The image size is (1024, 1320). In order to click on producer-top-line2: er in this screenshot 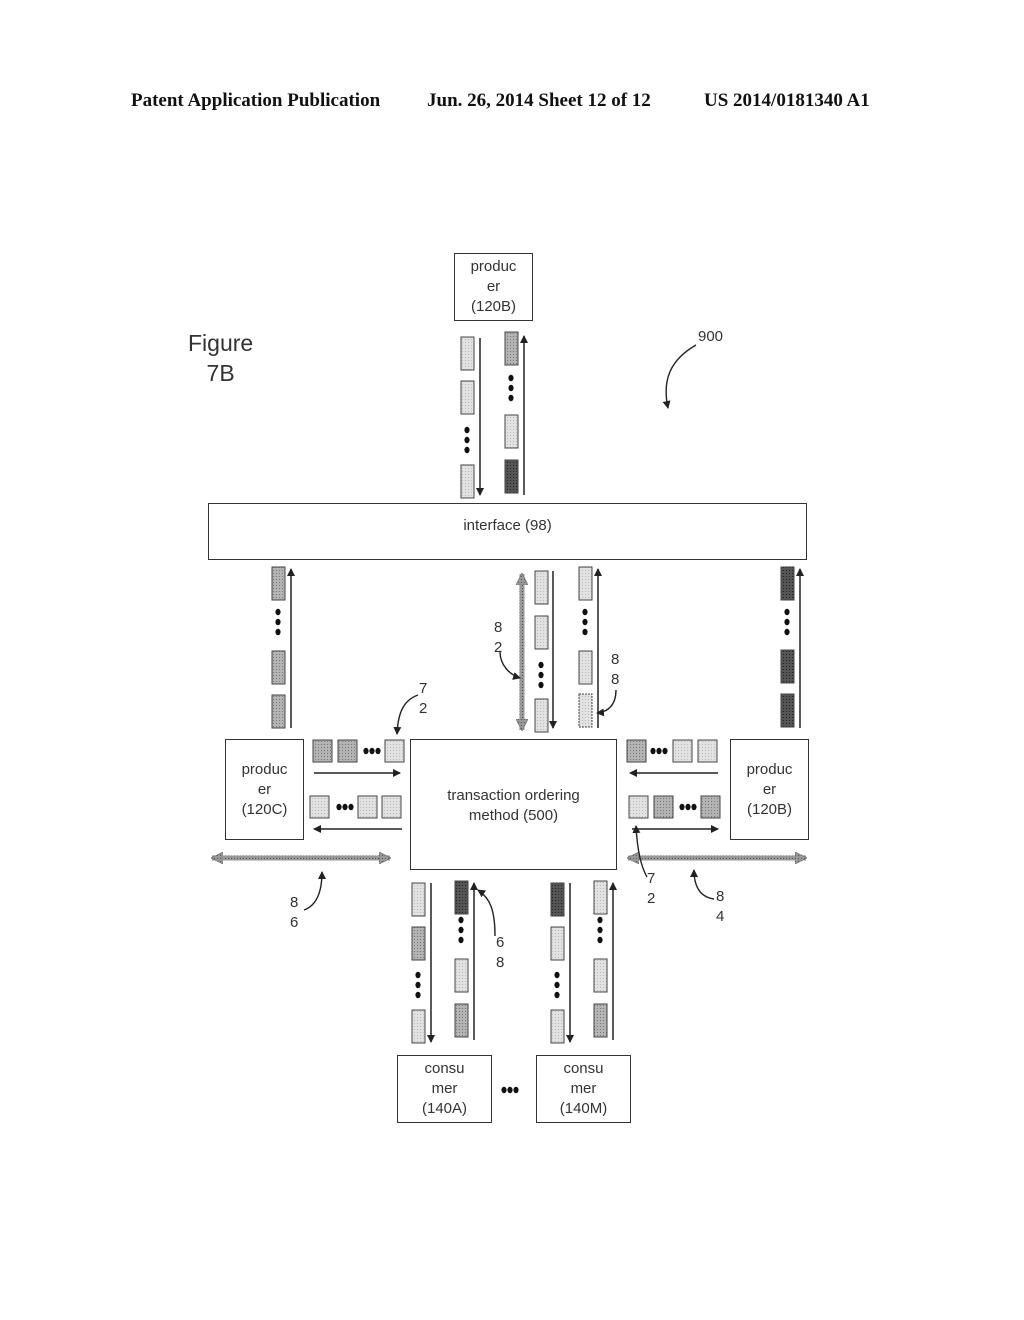, I will do `click(493, 286)`.